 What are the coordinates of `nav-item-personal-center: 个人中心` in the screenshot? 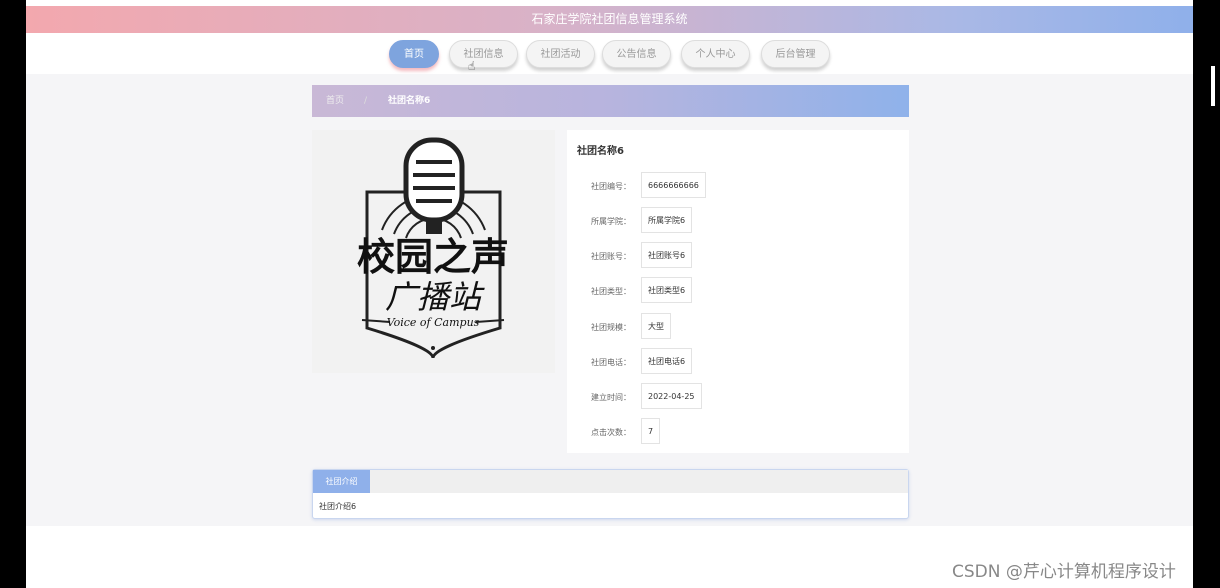 It's located at (715, 54).